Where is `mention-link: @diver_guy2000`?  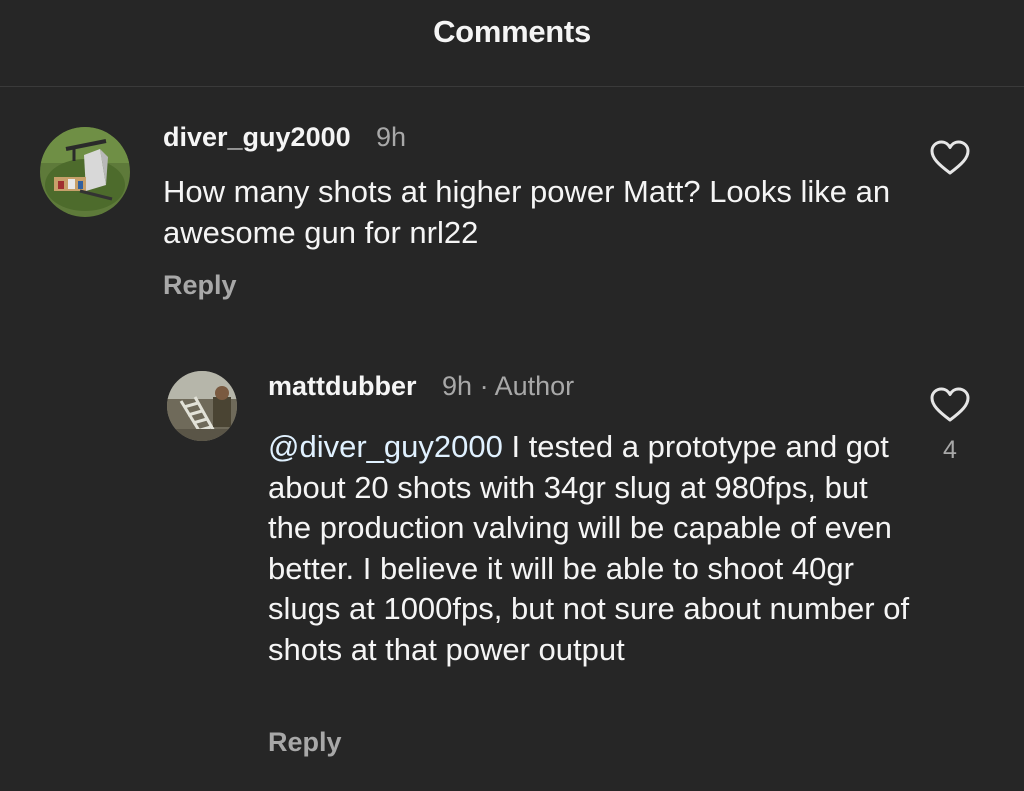 mention-link: @diver_guy2000 is located at coordinates (385, 446).